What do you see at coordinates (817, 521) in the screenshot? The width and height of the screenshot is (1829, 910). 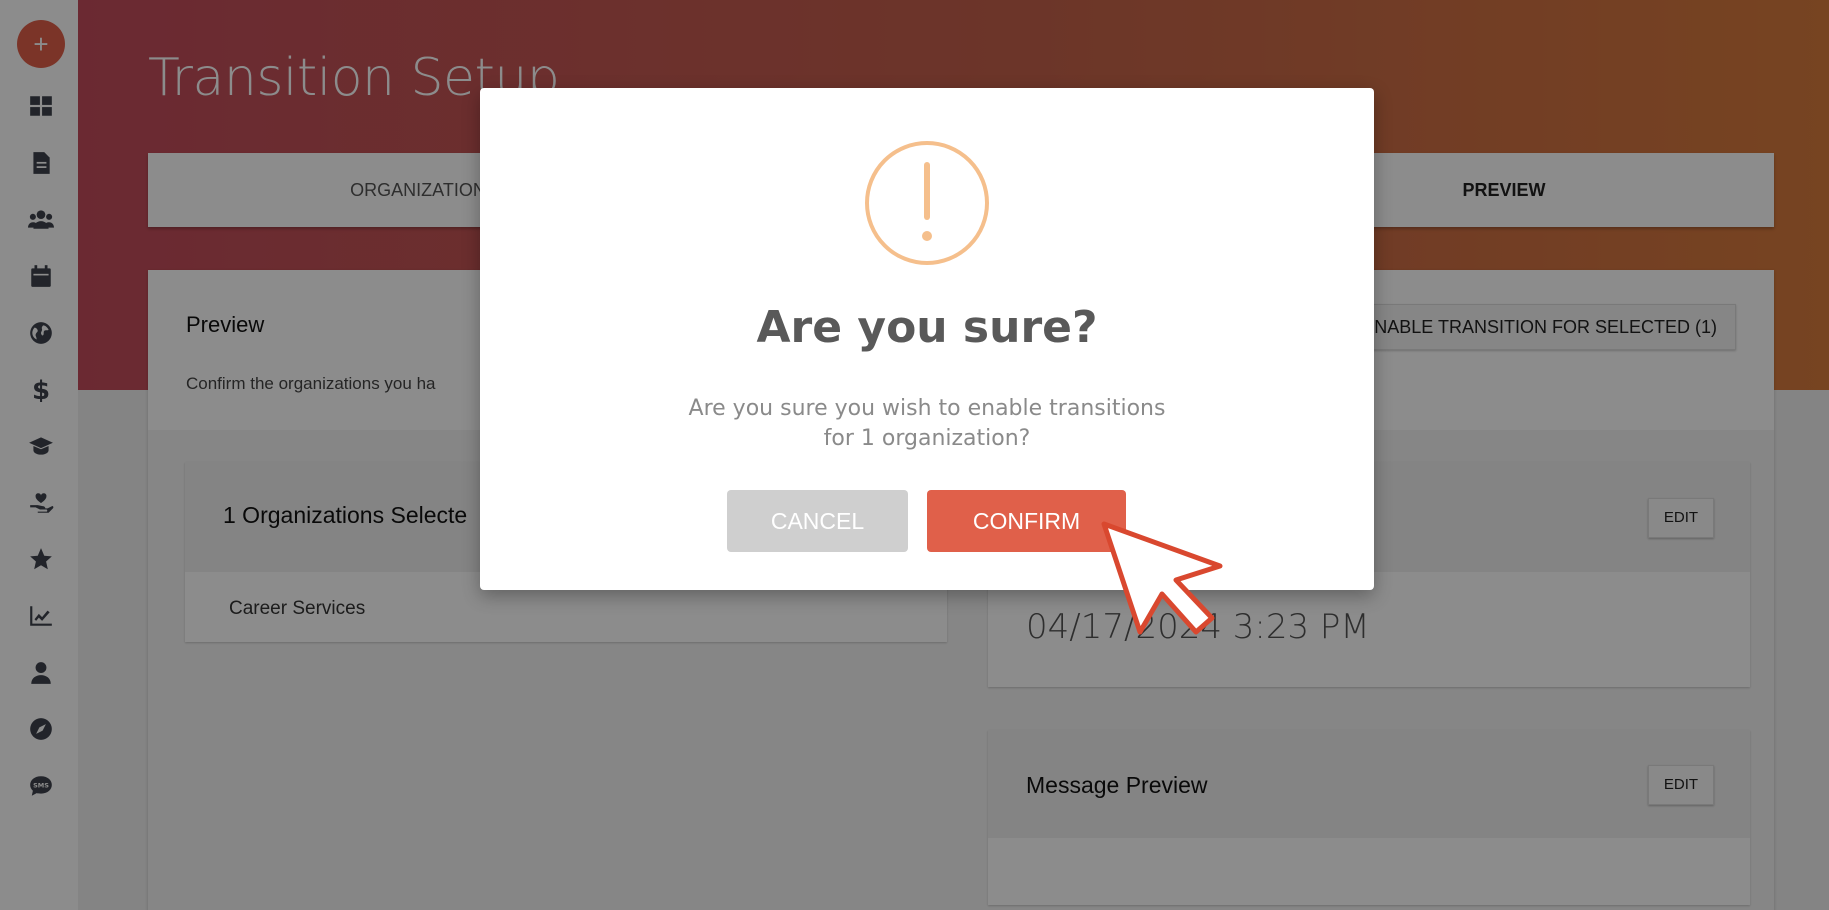 I see `cancel-button: CANCEL` at bounding box center [817, 521].